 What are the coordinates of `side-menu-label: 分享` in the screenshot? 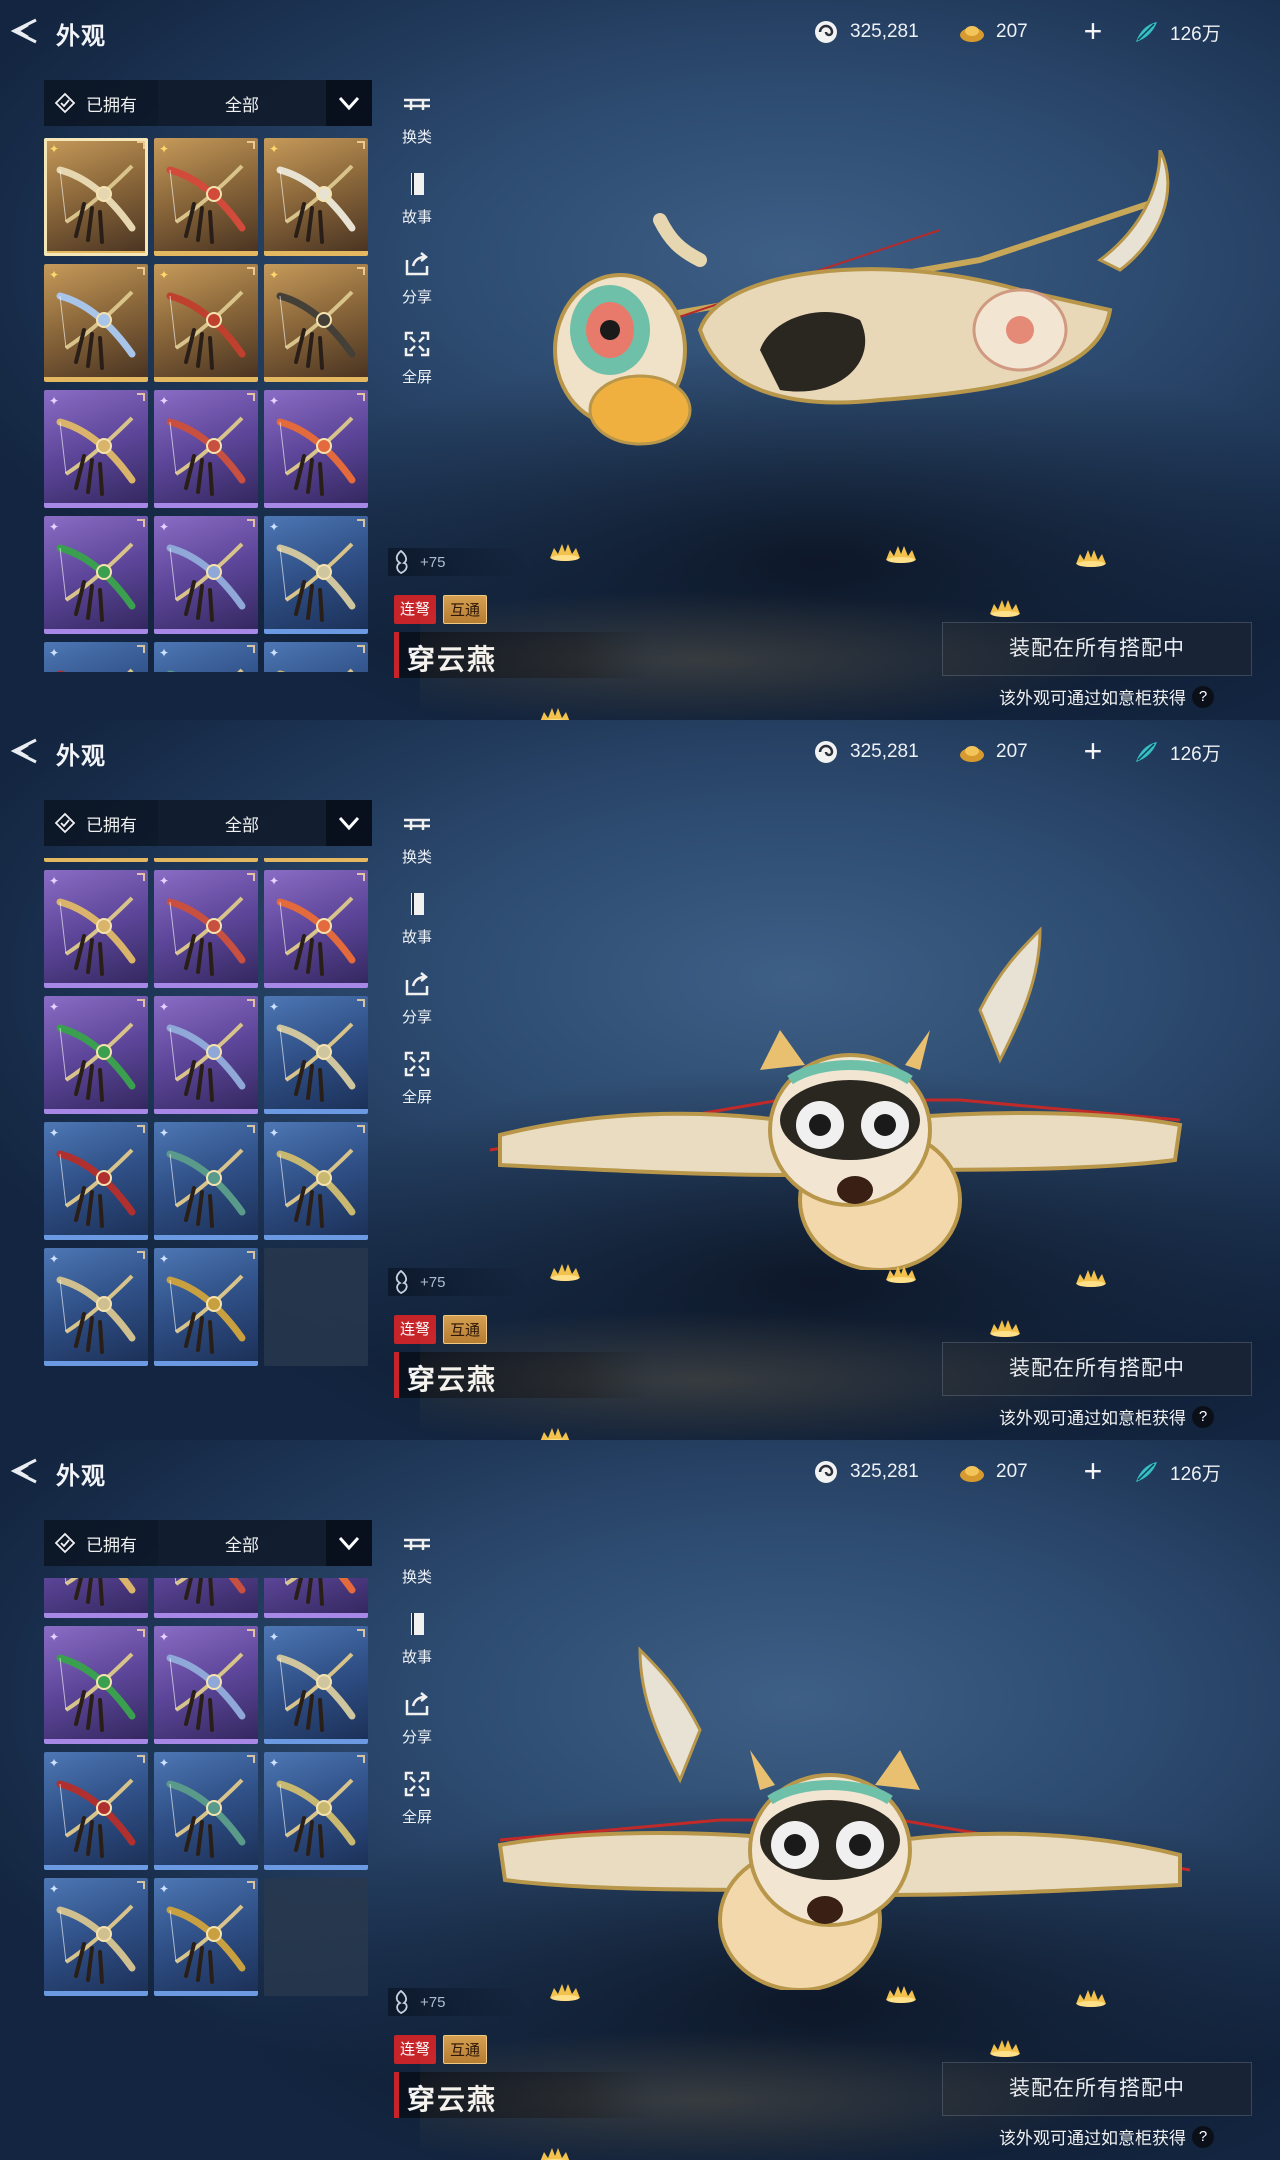 It's located at (416, 297).